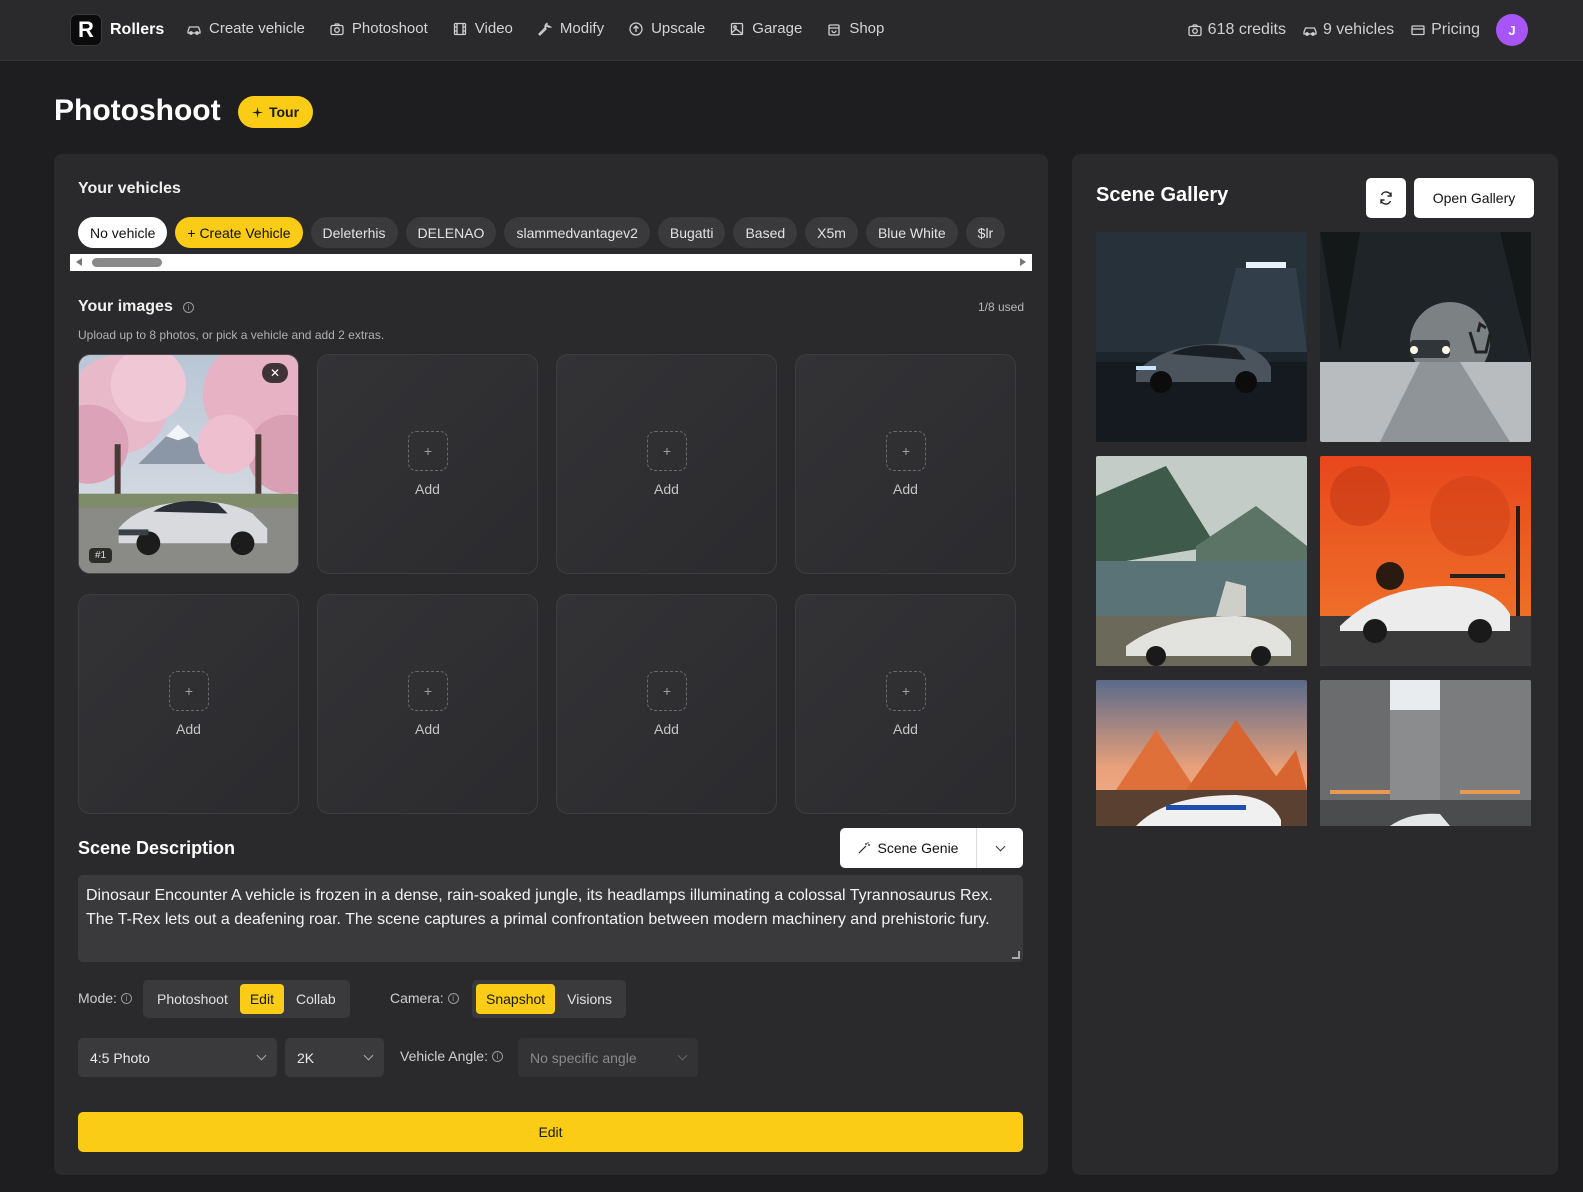  What do you see at coordinates (1201, 337) in the screenshot?
I see `gallery-scene-garage` at bounding box center [1201, 337].